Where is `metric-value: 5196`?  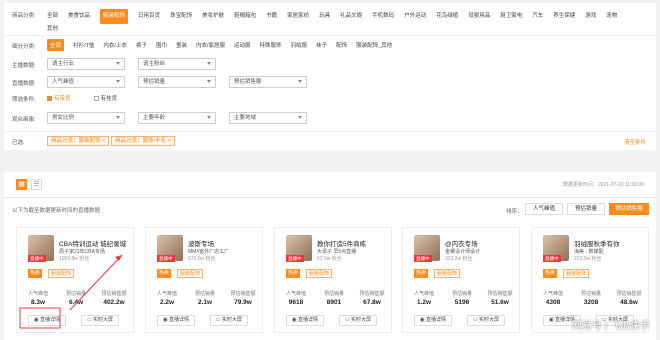 metric-value: 5196 is located at coordinates (462, 302).